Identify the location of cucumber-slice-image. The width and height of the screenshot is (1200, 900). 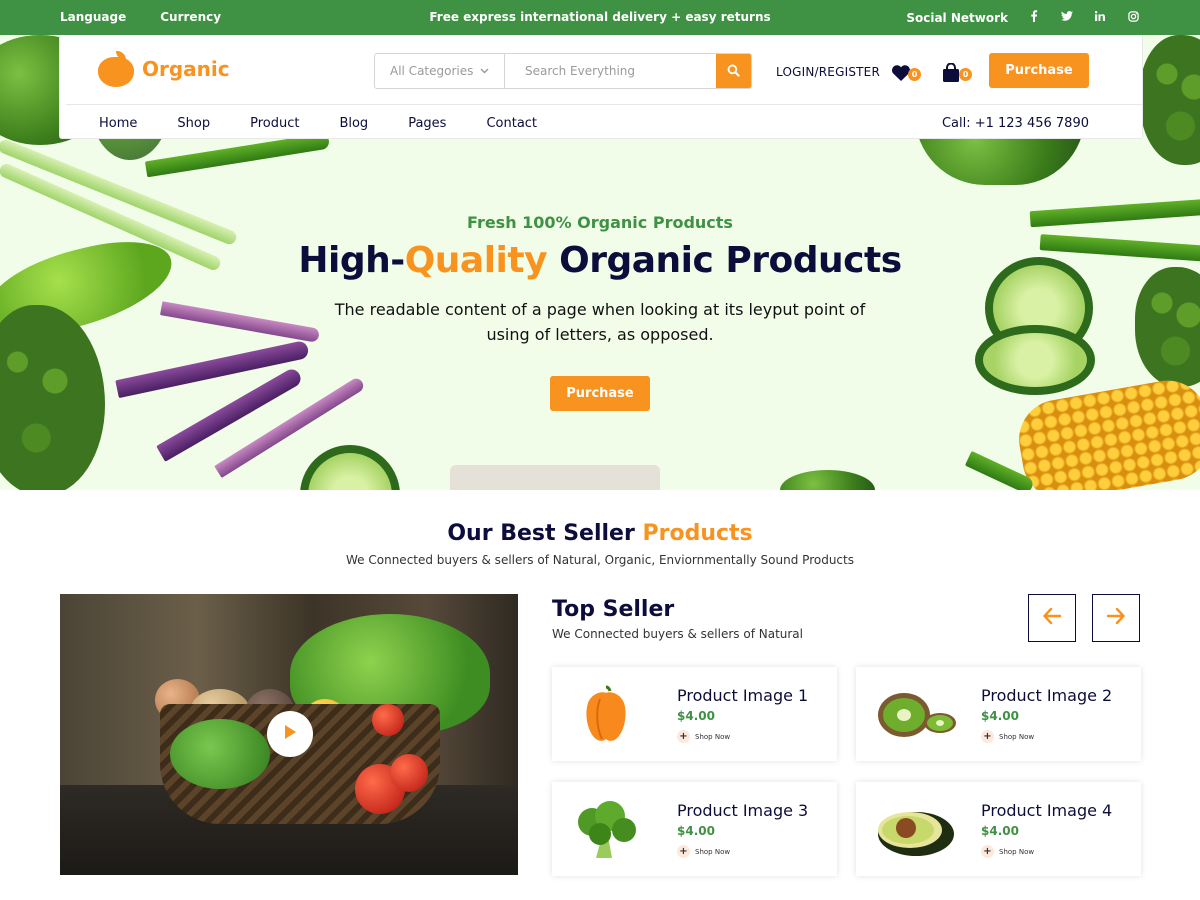
(1035, 360).